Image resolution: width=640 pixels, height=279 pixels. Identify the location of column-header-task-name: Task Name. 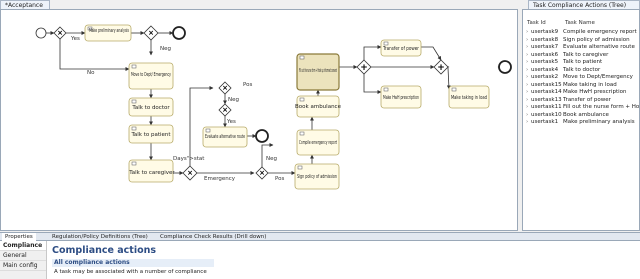
(580, 23).